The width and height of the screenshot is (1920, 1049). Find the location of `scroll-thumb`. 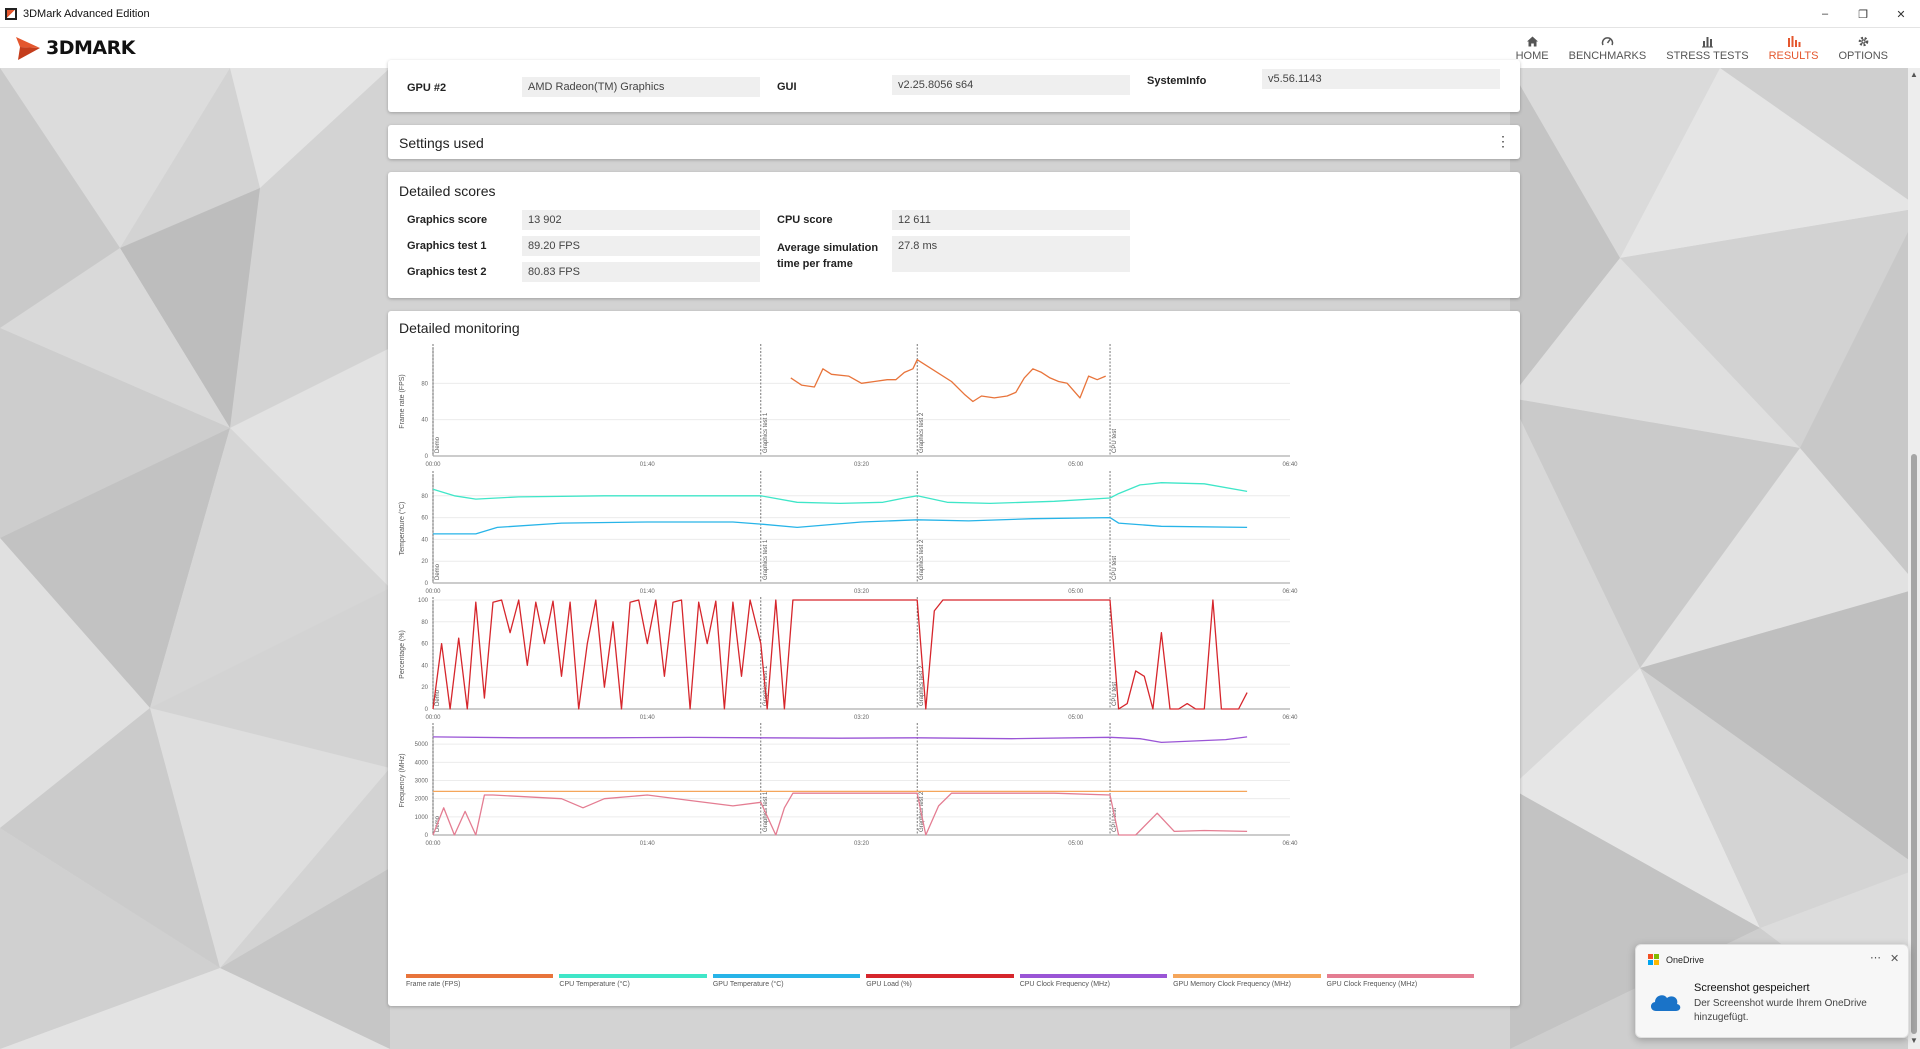

scroll-thumb is located at coordinates (1914, 744).